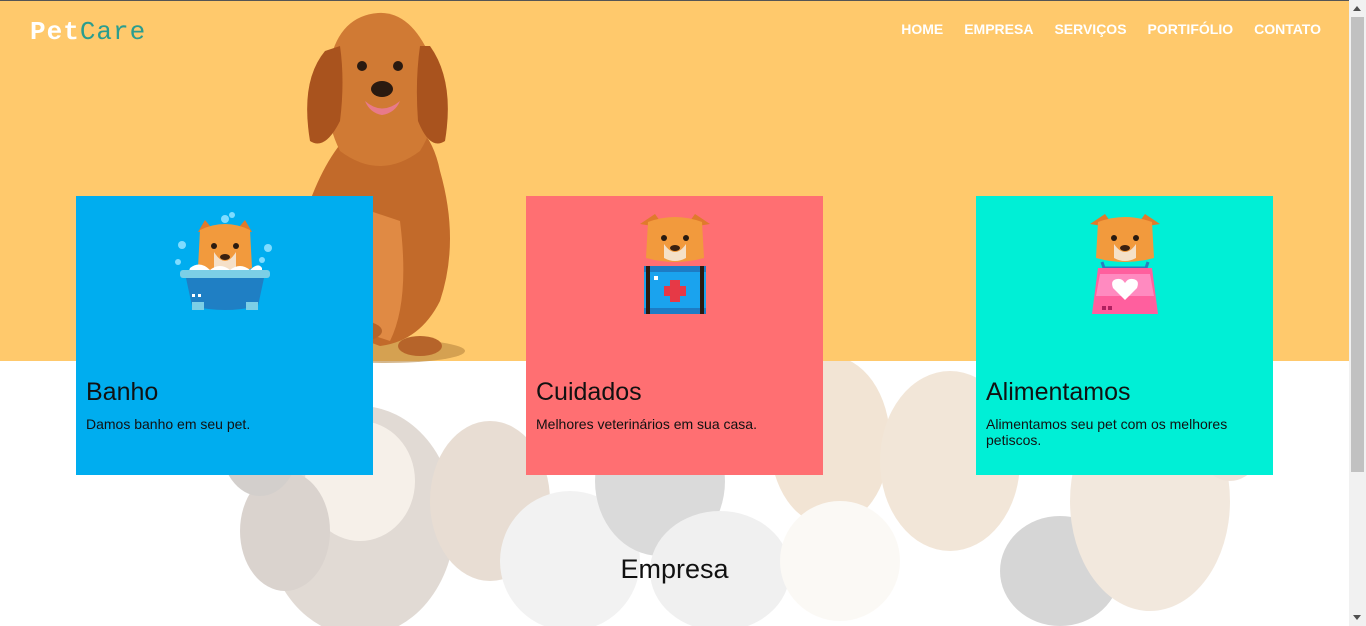  Describe the element at coordinates (646, 424) in the screenshot. I see `card-text: Melhores veterinários em sua casa.` at that location.